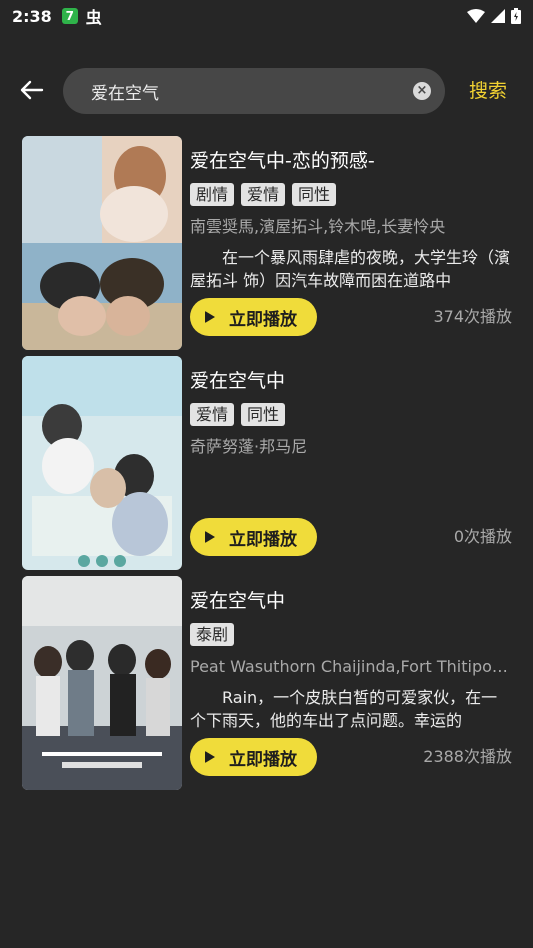  Describe the element at coordinates (212, 194) in the screenshot. I see `tag: 剧情` at that location.